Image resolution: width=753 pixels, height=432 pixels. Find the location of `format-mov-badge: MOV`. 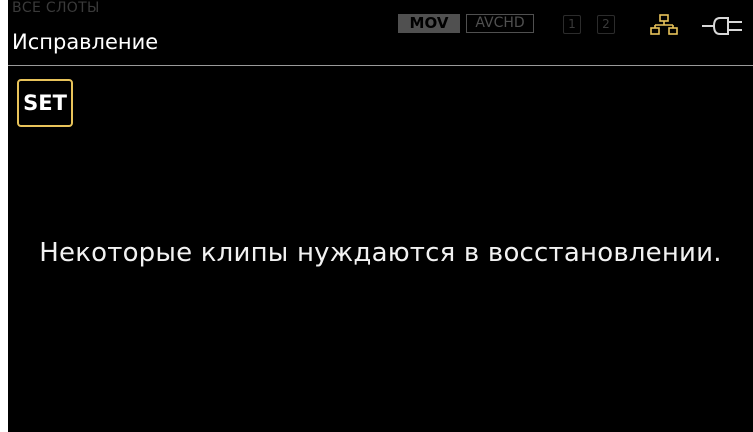

format-mov-badge: MOV is located at coordinates (429, 23).